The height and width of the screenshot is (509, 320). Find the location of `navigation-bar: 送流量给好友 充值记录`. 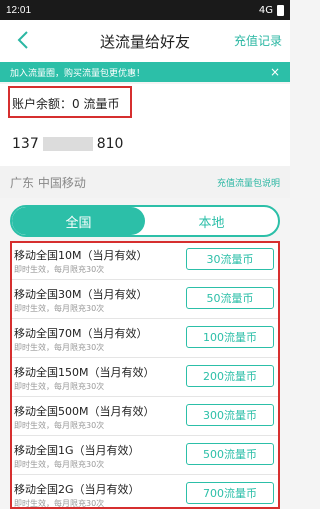

navigation-bar: 送流量给好友 充值记录 is located at coordinates (145, 41).